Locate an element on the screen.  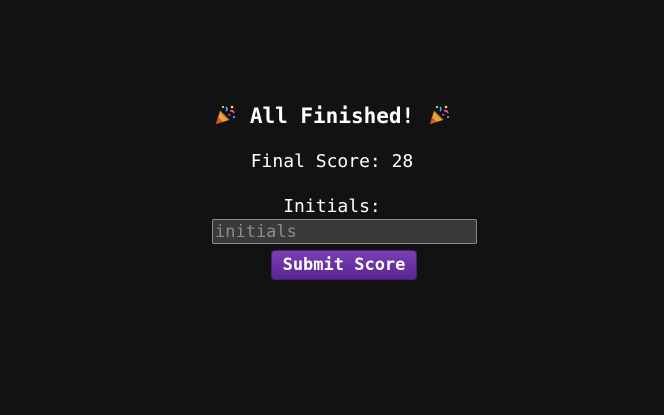
final-score: Final Score: 28 is located at coordinates (332, 161).